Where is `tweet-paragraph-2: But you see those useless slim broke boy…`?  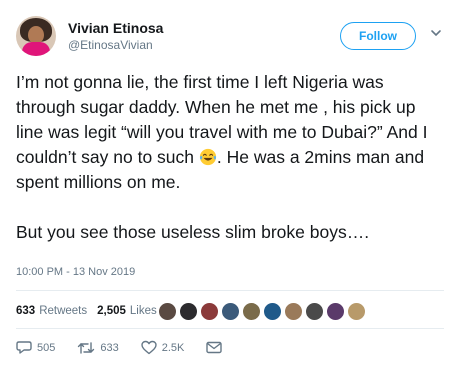
tweet-paragraph-2: But you see those useless slim broke boy… is located at coordinates (193, 232).